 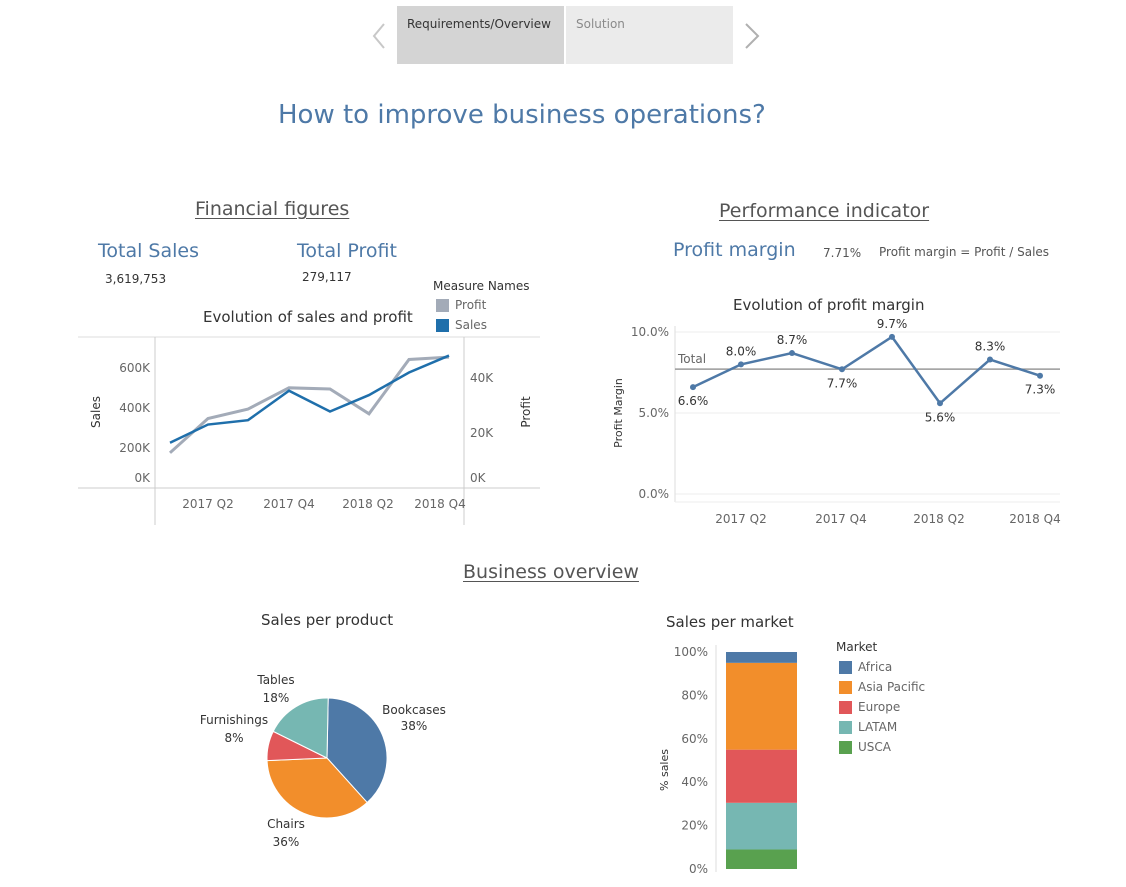 What do you see at coordinates (824, 211) in the screenshot?
I see `performance-indicator-heading: Performance indicator` at bounding box center [824, 211].